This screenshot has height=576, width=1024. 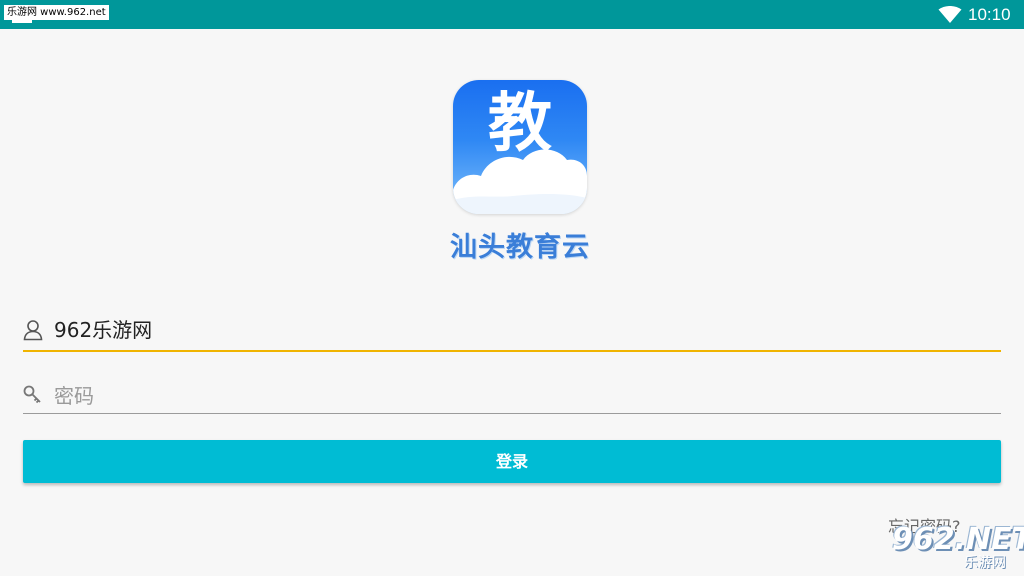 I want to click on clock: 10:10, so click(x=989, y=14).